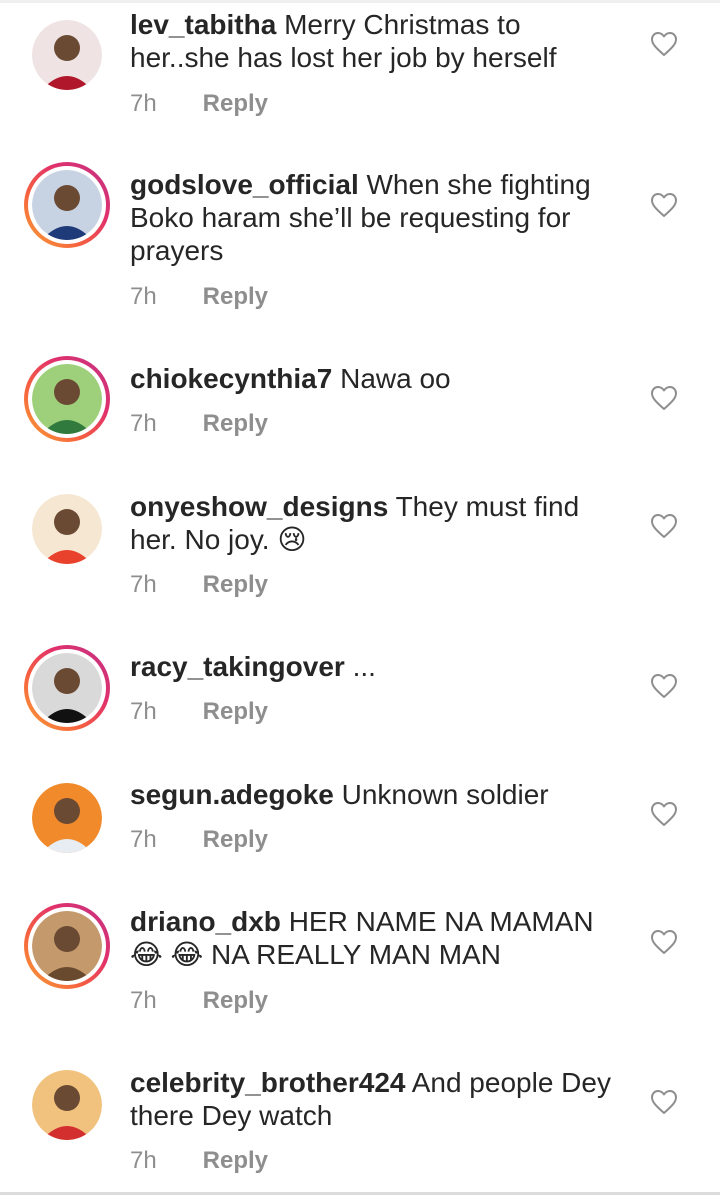 The image size is (720, 1202). Describe the element at coordinates (237, 666) in the screenshot. I see `comment-username: racy_takingover` at that location.